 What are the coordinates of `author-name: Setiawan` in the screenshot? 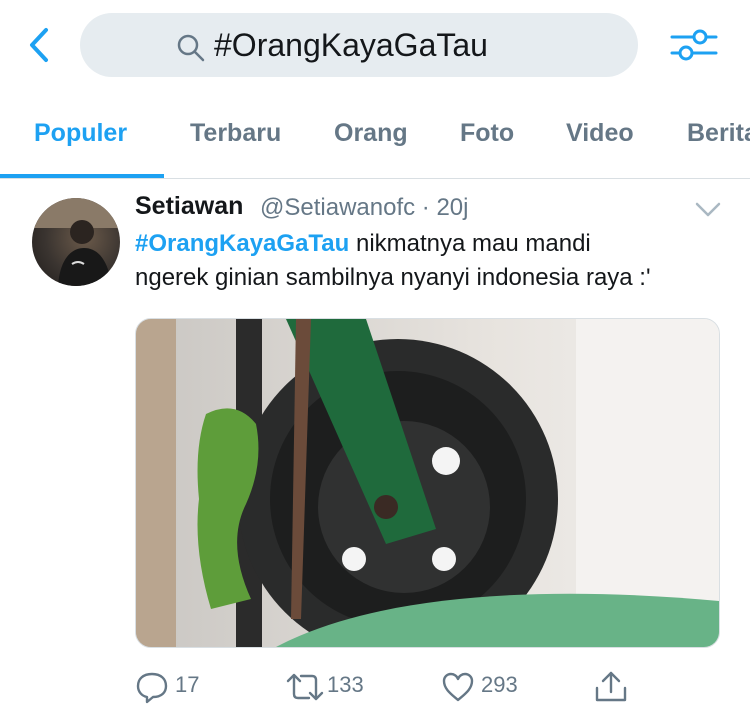 It's located at (189, 206).